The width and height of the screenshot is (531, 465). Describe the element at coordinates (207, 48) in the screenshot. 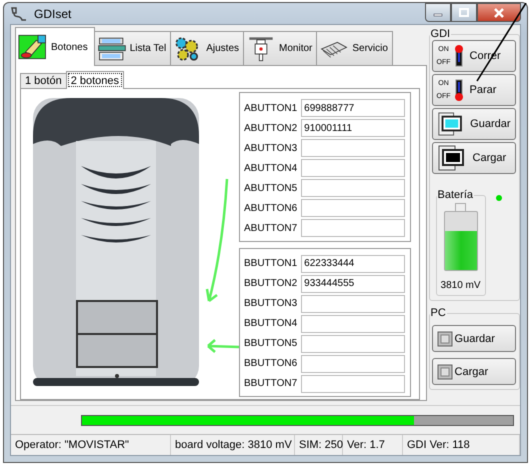

I see `tab: Ajustes` at that location.